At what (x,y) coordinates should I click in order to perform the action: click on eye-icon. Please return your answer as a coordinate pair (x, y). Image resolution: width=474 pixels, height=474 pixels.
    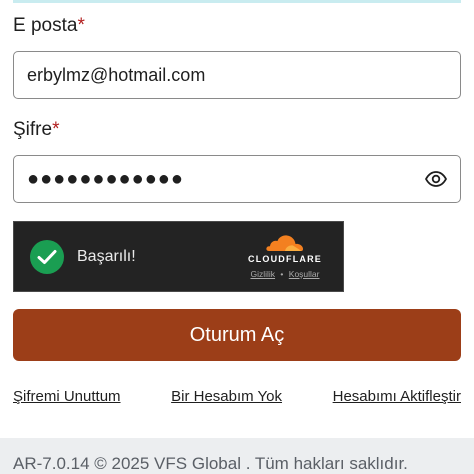
    Looking at the image, I should click on (436, 179).